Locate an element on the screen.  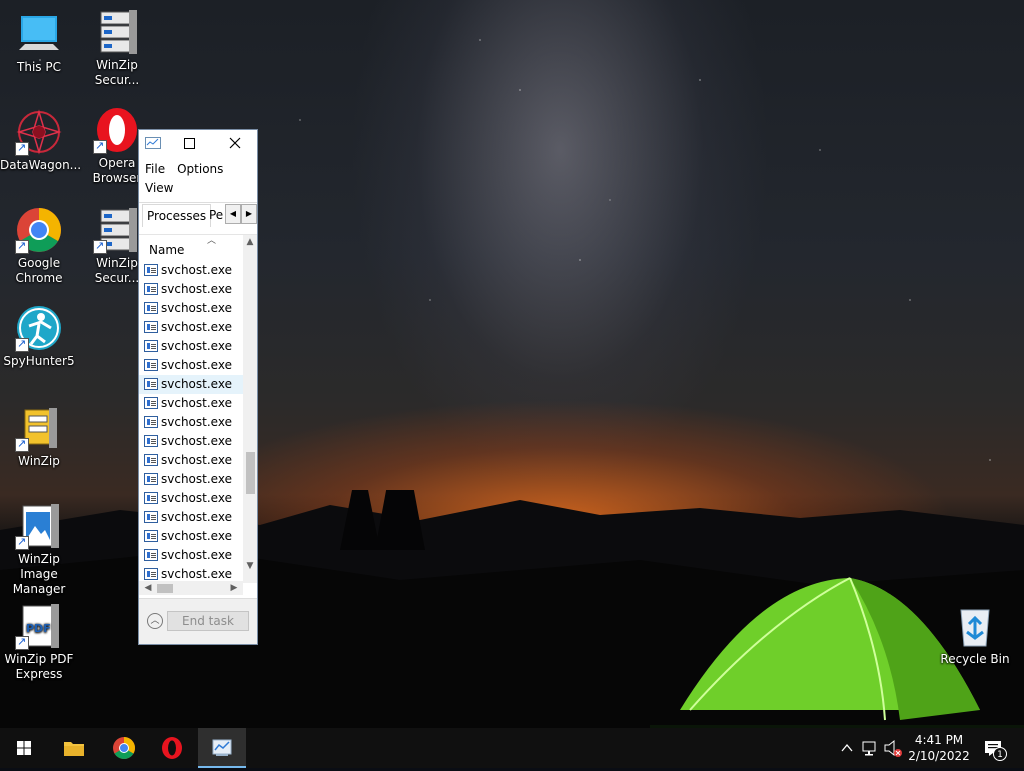
desktop-icon-this-pc: This PC is located at coordinates (39, 42).